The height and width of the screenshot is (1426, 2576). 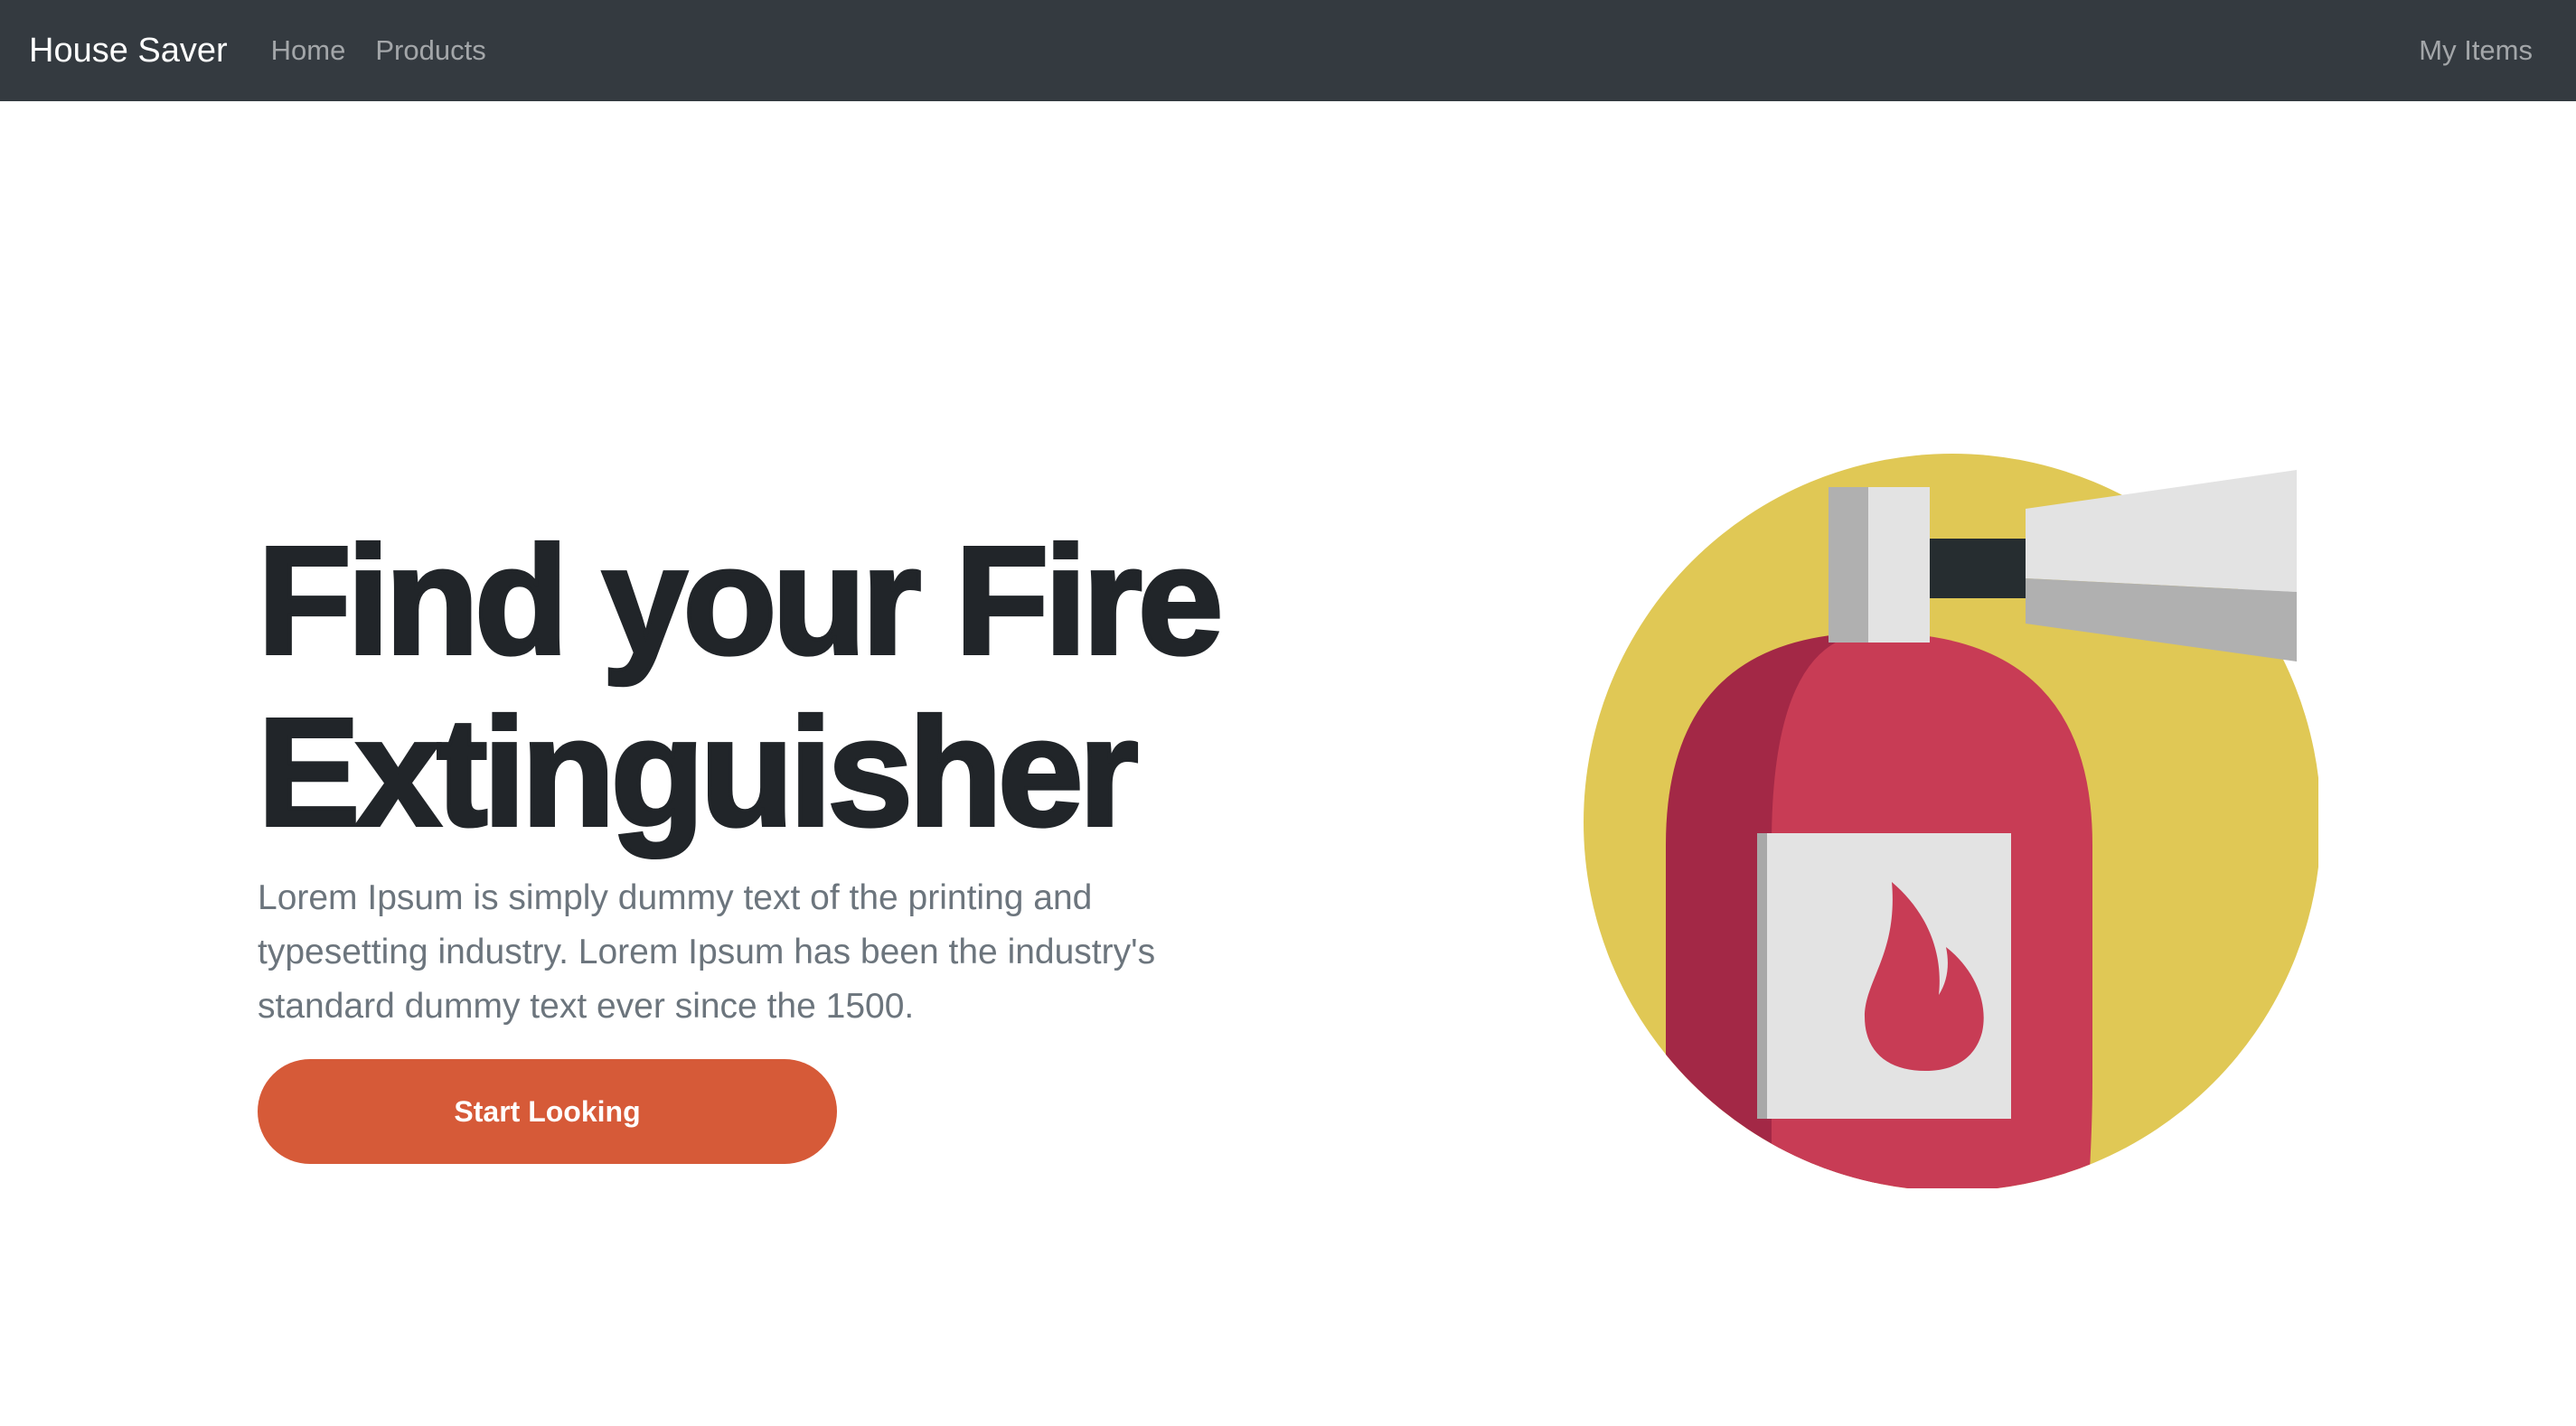 I want to click on hose-connector, so click(x=1978, y=569).